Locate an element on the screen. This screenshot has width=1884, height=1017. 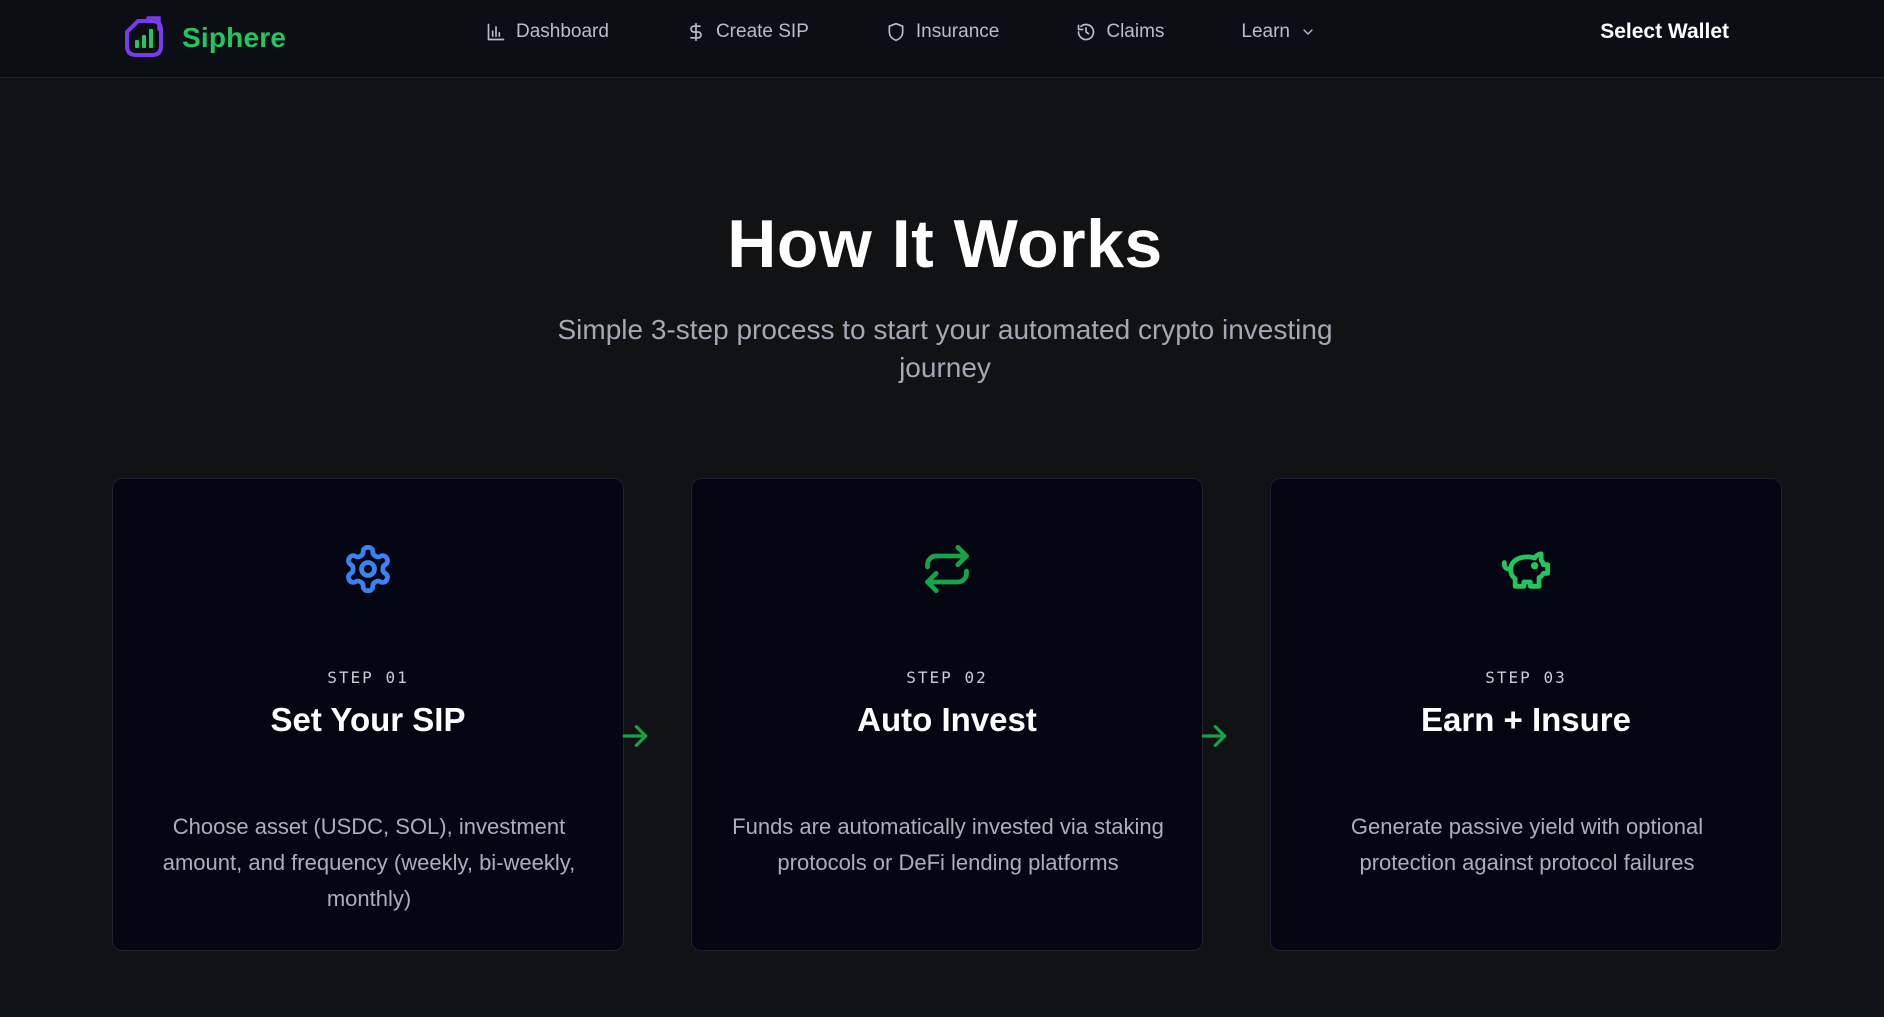
nav-item-claims: Claims is located at coordinates (1120, 32).